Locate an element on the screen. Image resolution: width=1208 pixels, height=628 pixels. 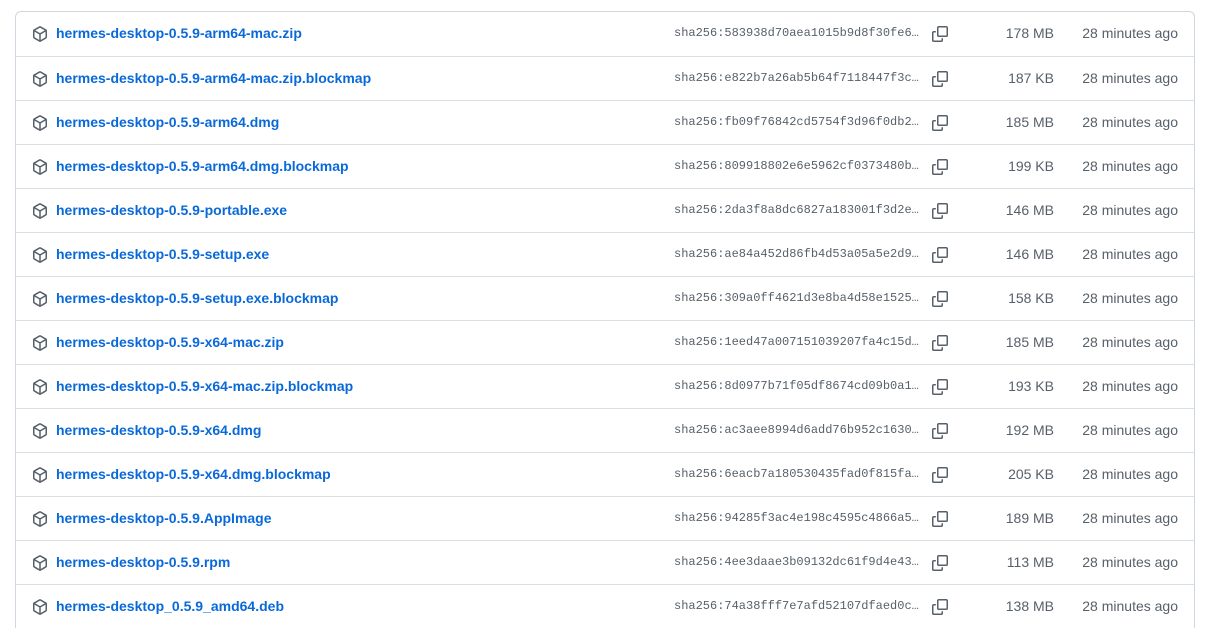
asset-name-link: hermes-desktop-0.5.9-x64.dmg is located at coordinates (158, 430).